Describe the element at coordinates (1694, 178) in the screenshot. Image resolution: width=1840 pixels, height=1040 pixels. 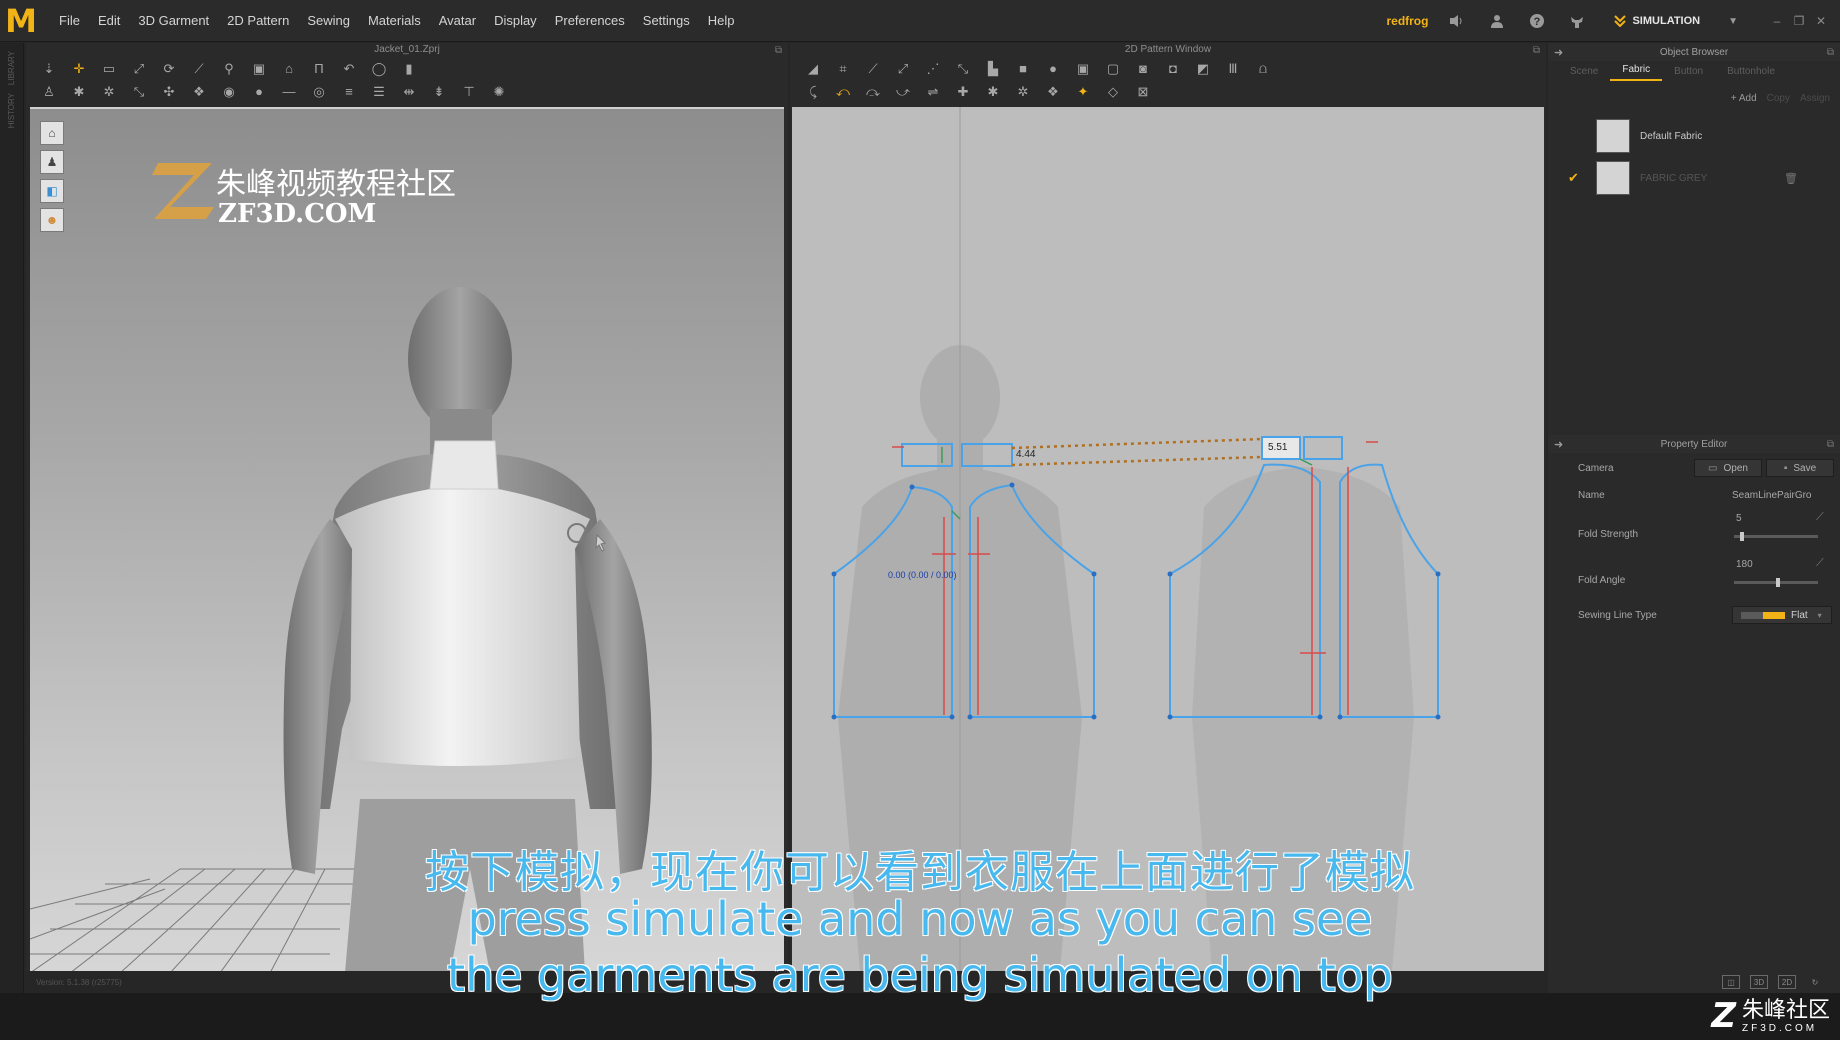
I see `fabric-item: ✔ FABRIC GREY 🗑` at that location.